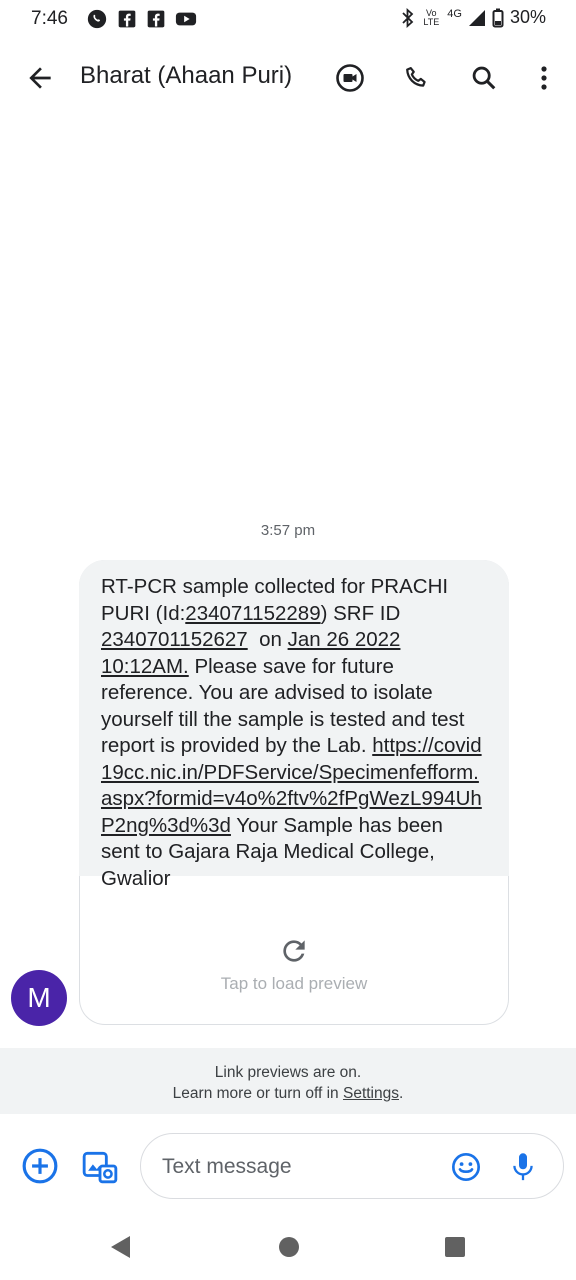 The width and height of the screenshot is (576, 1280). I want to click on conversation-title: Bharat (Ahaan Puri), so click(186, 76).